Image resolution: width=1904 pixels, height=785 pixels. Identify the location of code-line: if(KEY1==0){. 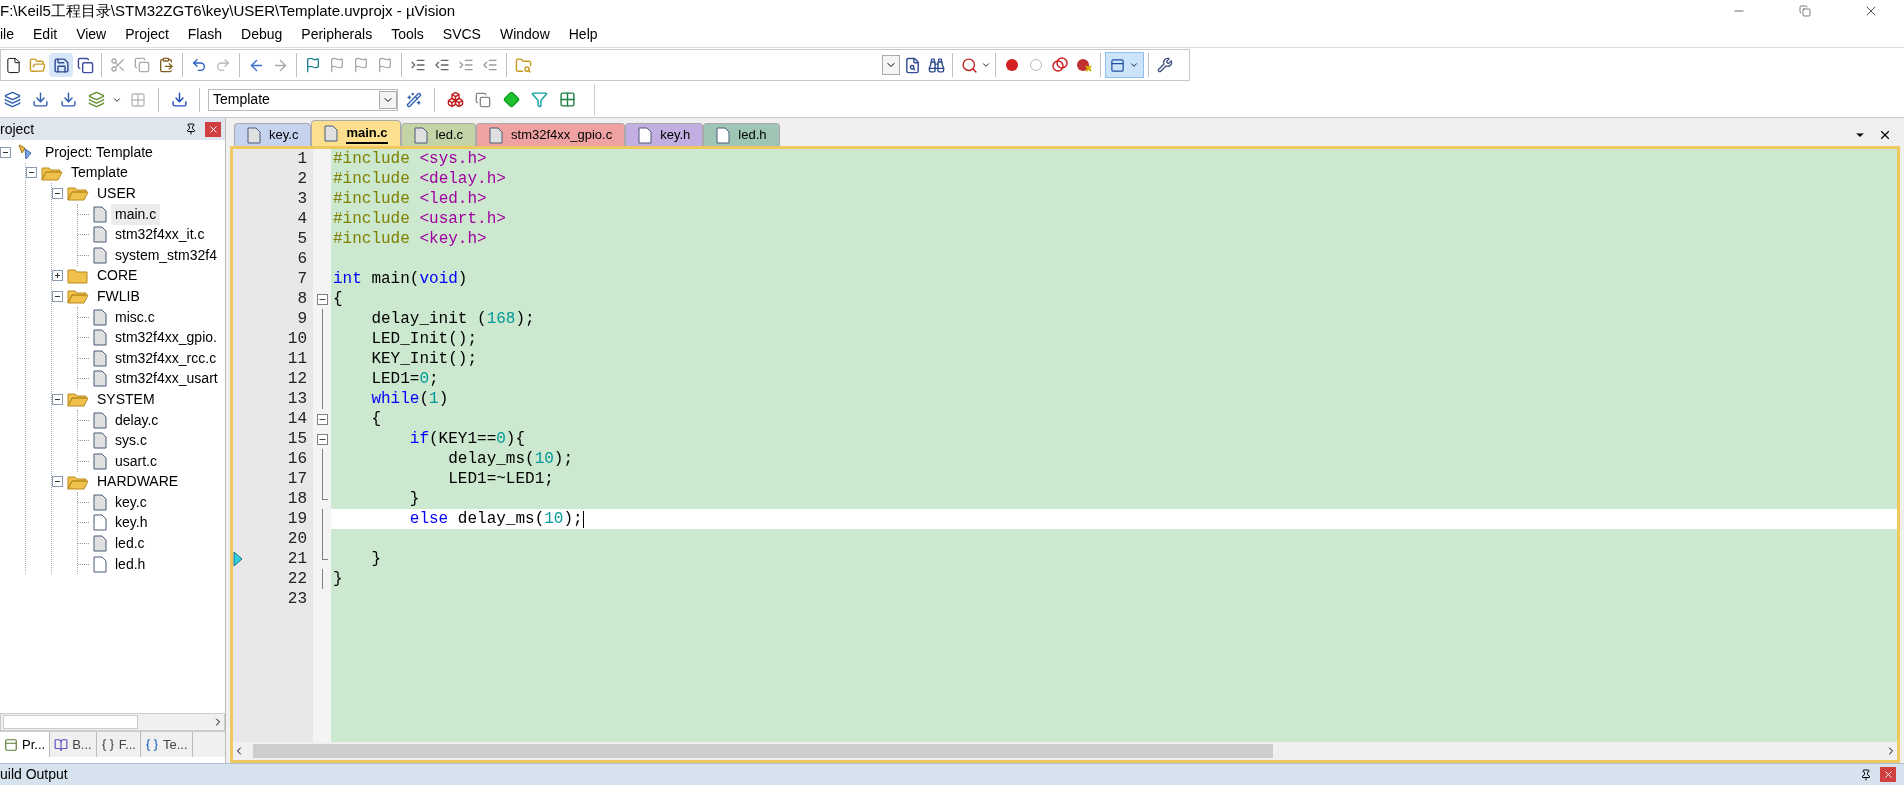
(467, 439).